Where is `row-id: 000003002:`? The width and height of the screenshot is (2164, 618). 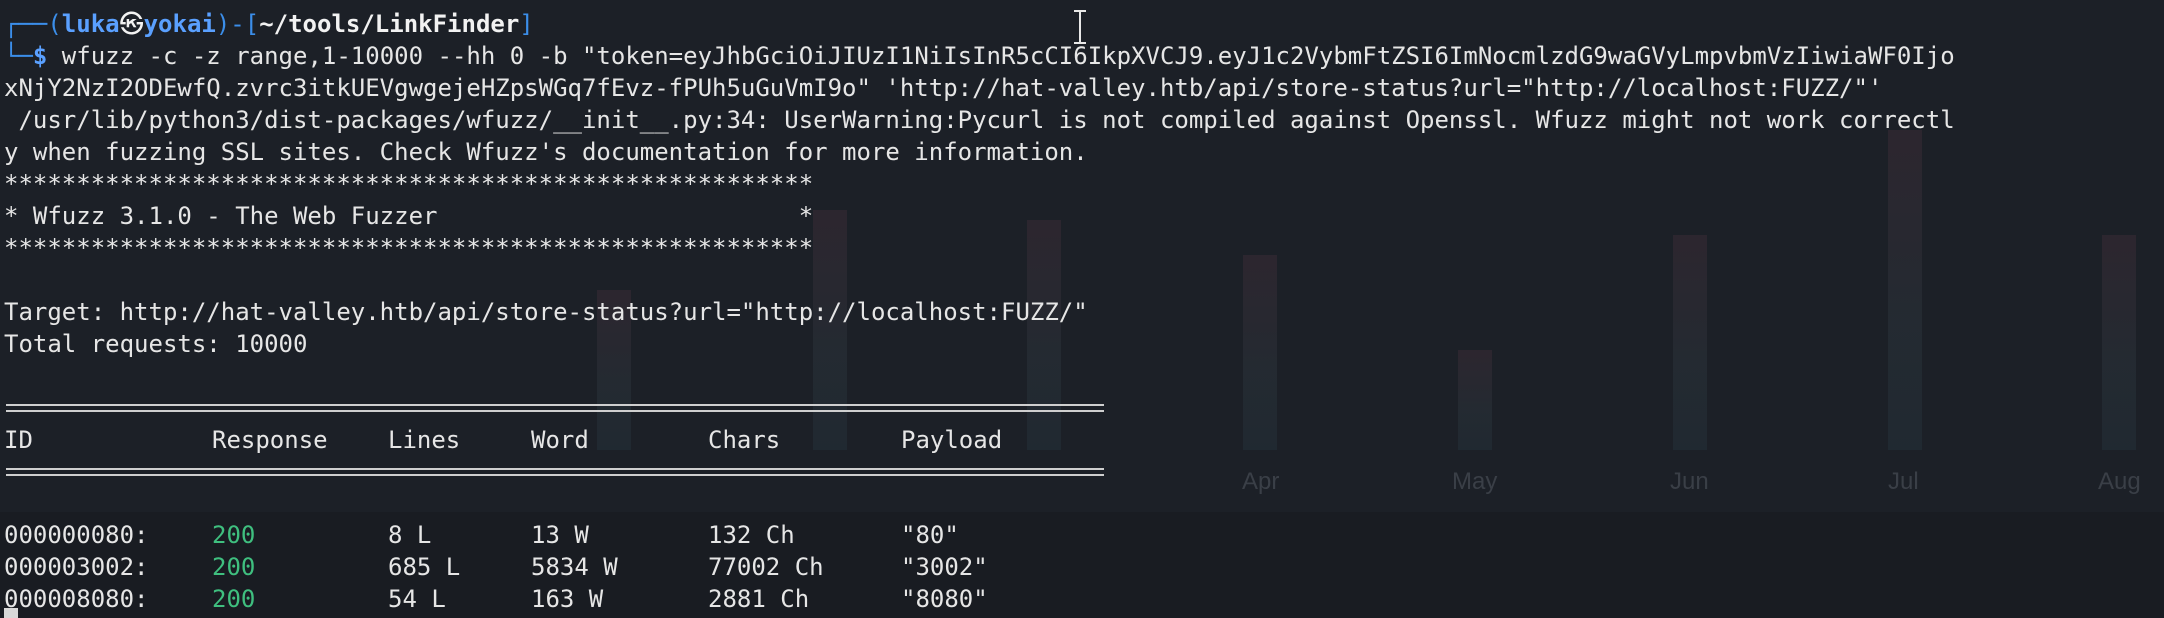
row-id: 000003002: is located at coordinates (76, 567).